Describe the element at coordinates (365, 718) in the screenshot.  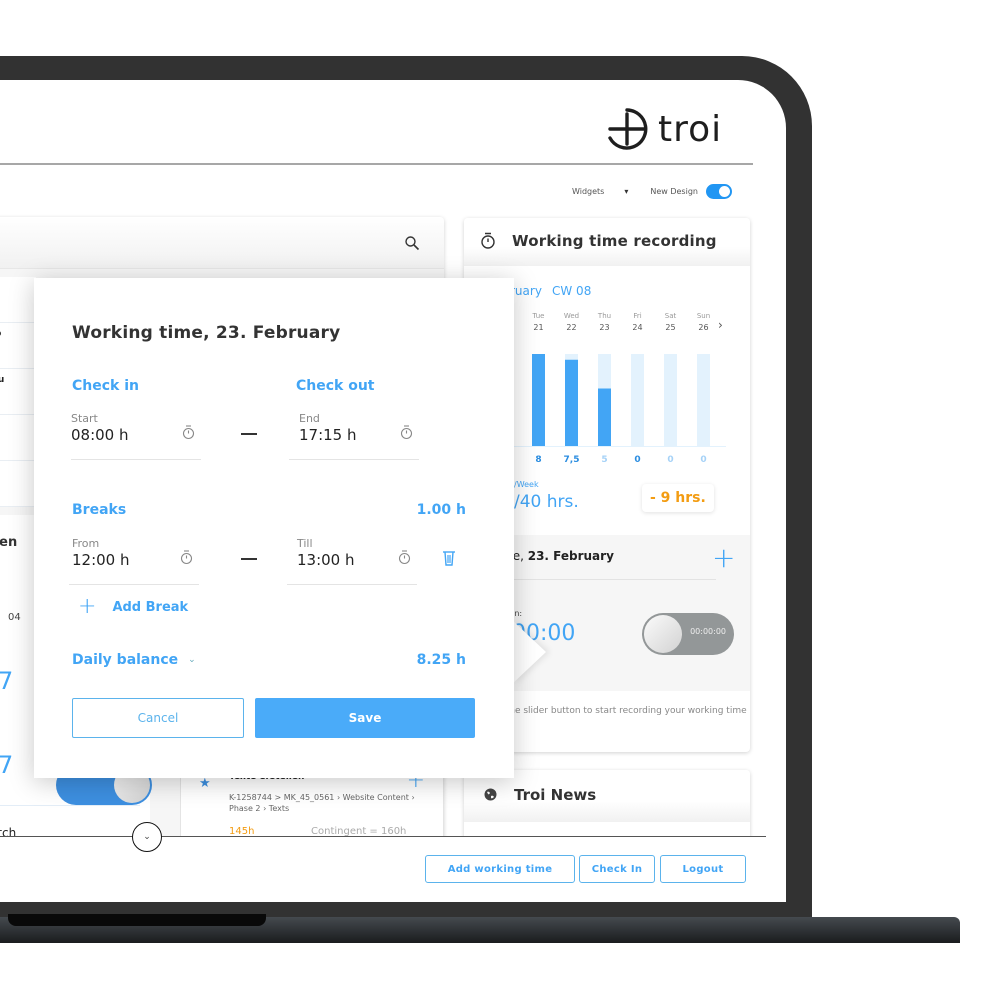
I see `save-button: Save` at that location.